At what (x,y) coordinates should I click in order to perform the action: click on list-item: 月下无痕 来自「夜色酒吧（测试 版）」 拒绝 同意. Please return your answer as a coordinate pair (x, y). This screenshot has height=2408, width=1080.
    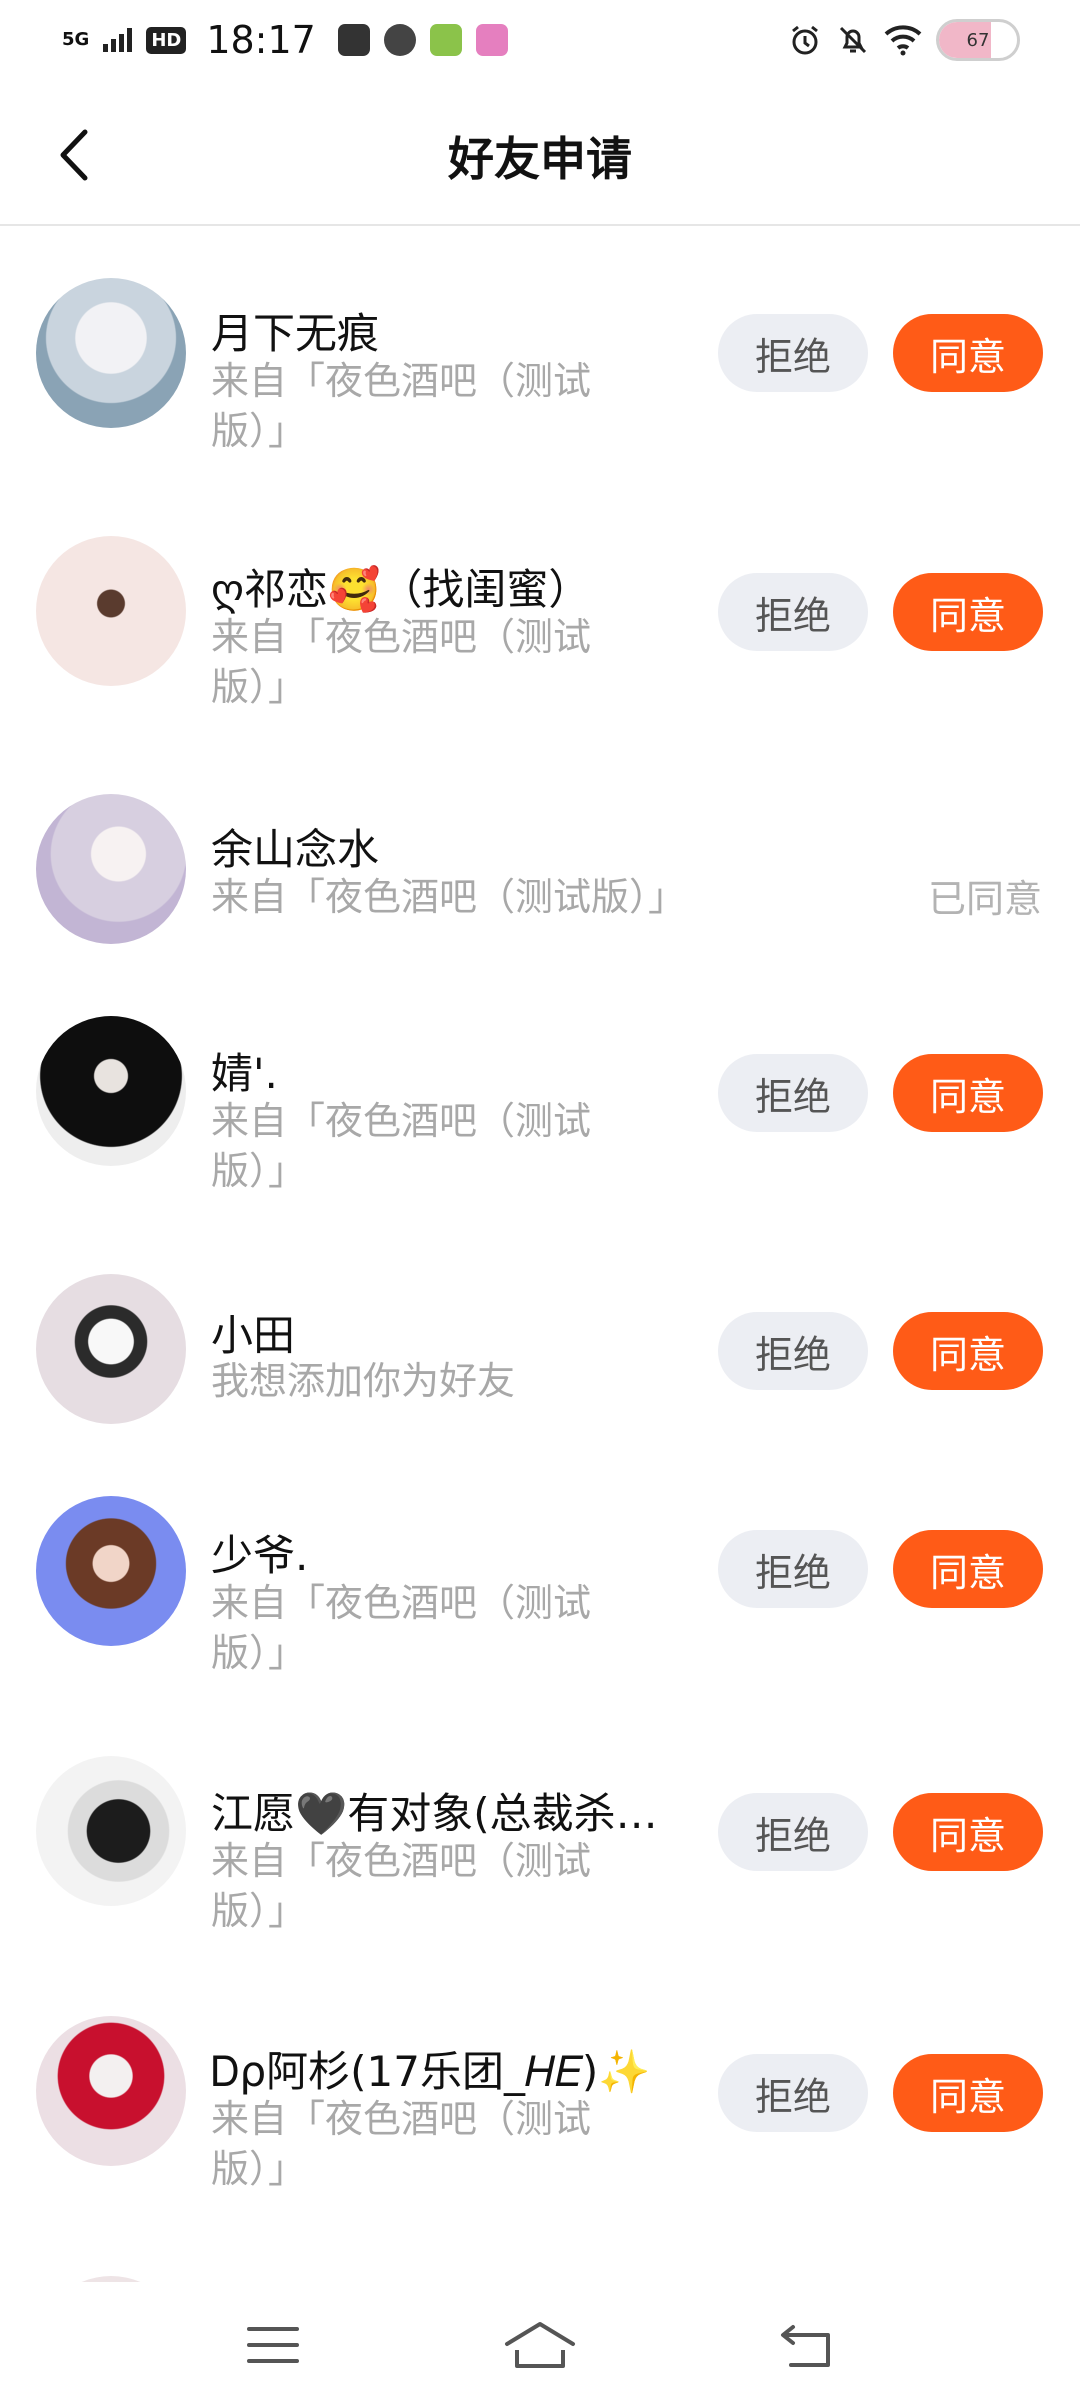
    Looking at the image, I should click on (540, 358).